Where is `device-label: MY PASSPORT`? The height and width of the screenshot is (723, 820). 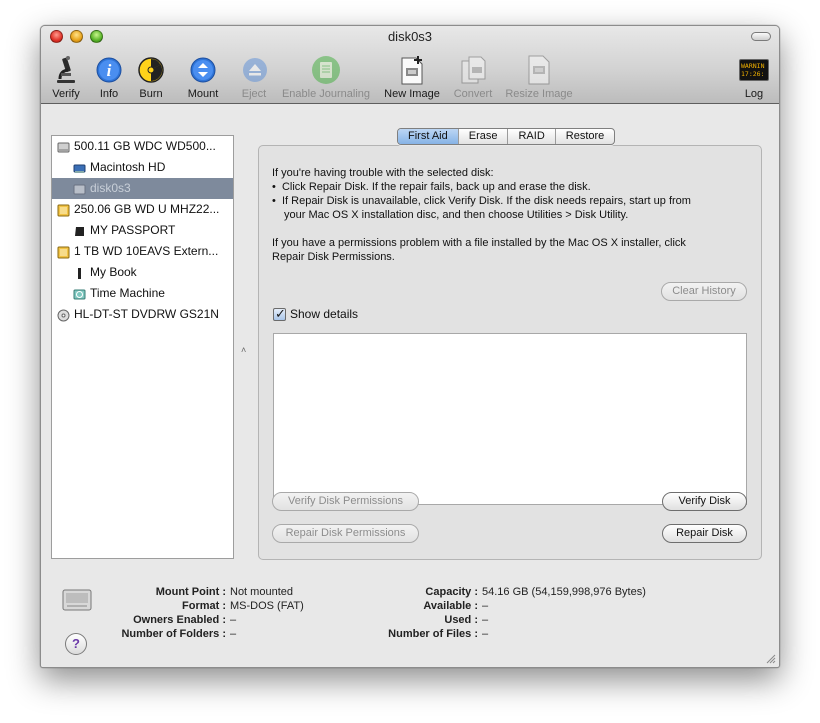
device-label: MY PASSPORT is located at coordinates (133, 230).